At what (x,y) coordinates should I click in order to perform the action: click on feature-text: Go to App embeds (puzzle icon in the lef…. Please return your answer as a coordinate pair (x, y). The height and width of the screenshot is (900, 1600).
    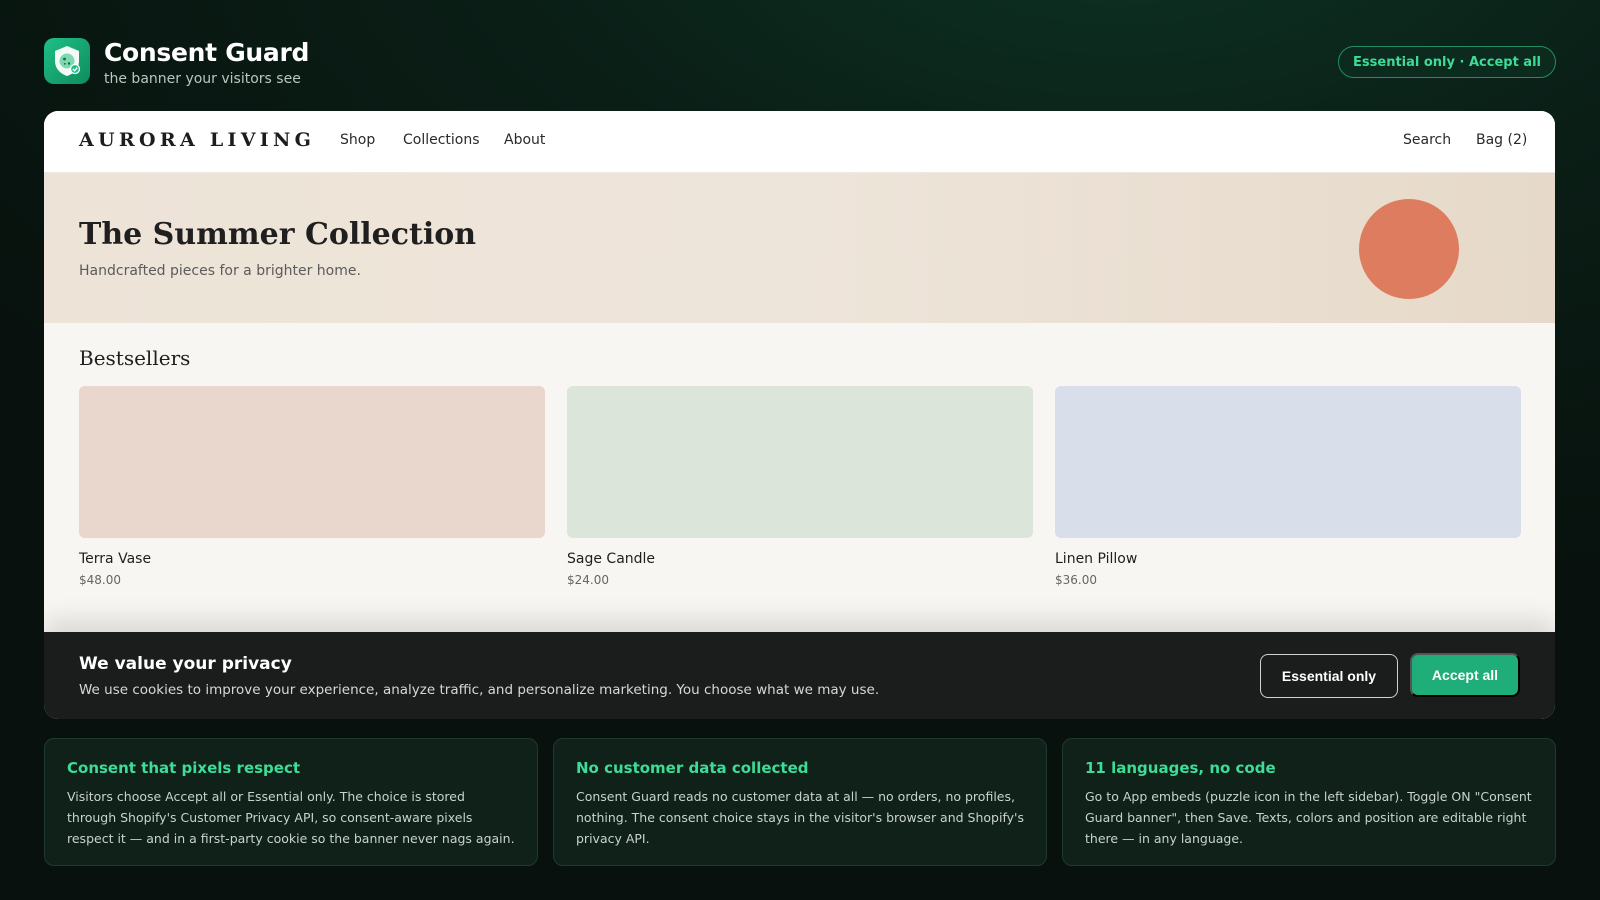
    Looking at the image, I should click on (1308, 817).